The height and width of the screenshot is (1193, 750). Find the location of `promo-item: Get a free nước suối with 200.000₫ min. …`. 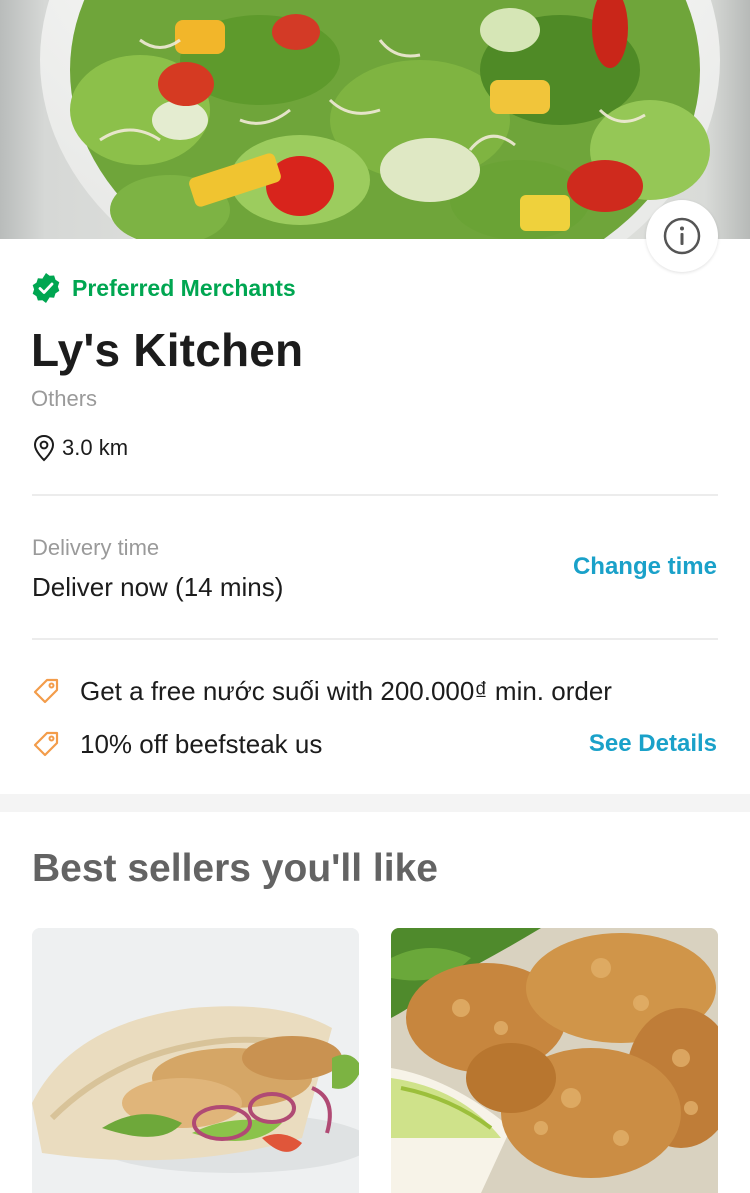

promo-item: Get a free nước suối with 200.000₫ min. … is located at coordinates (322, 691).